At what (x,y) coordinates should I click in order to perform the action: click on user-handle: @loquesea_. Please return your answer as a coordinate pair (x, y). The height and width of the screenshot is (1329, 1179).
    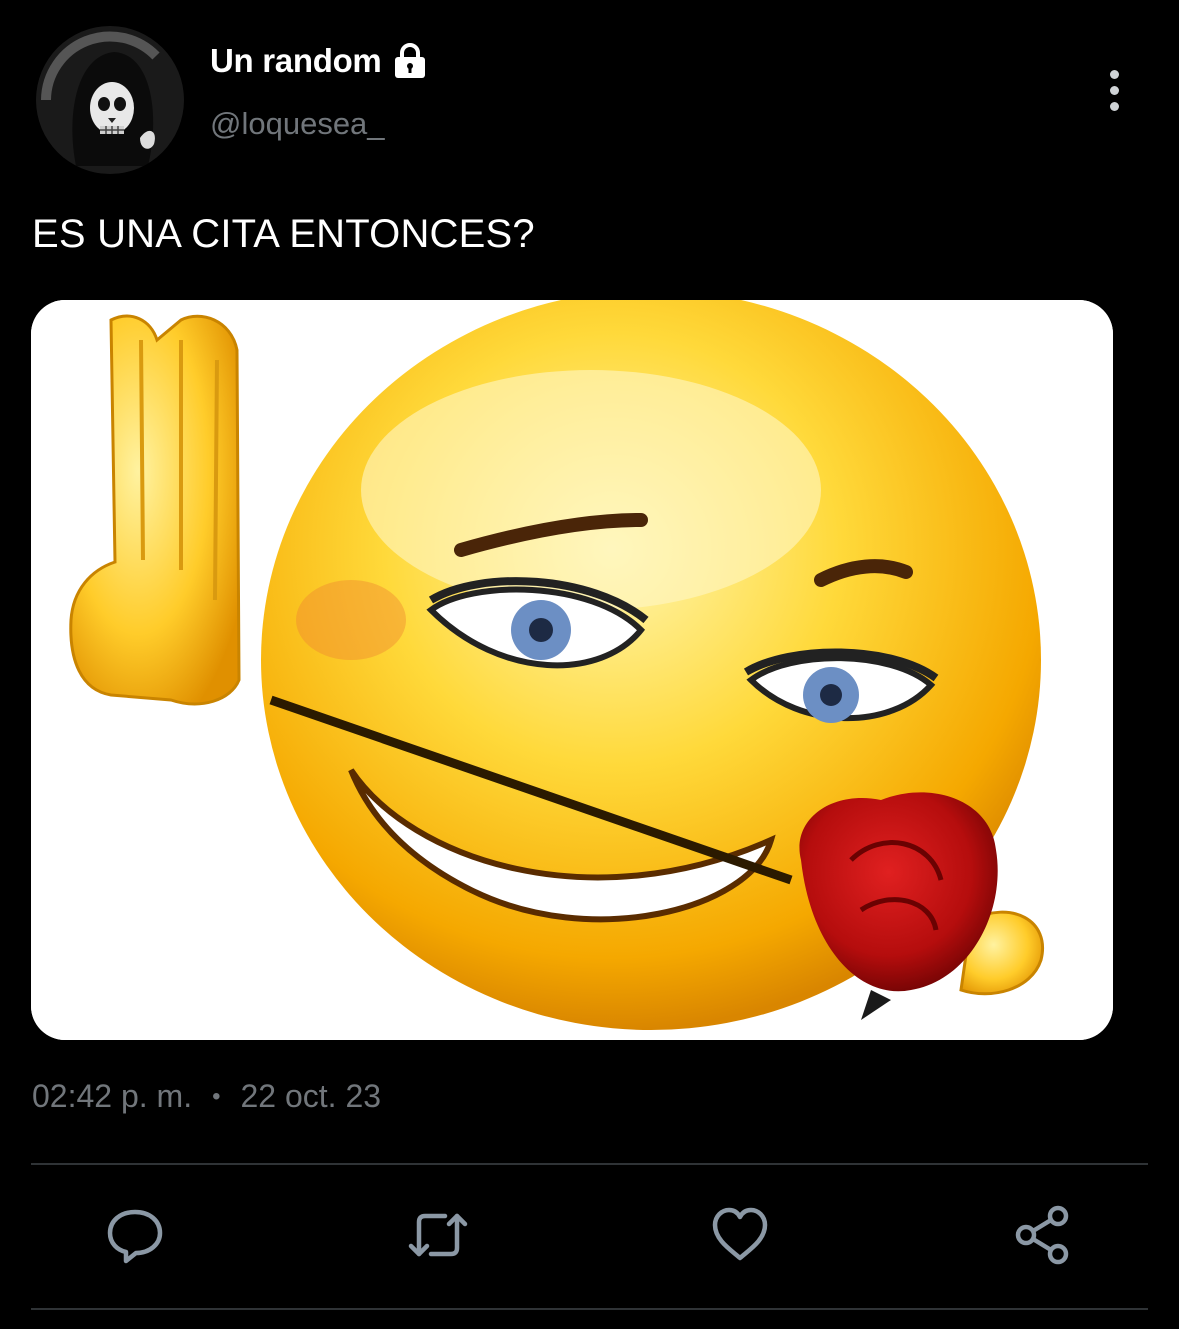
    Looking at the image, I should click on (297, 124).